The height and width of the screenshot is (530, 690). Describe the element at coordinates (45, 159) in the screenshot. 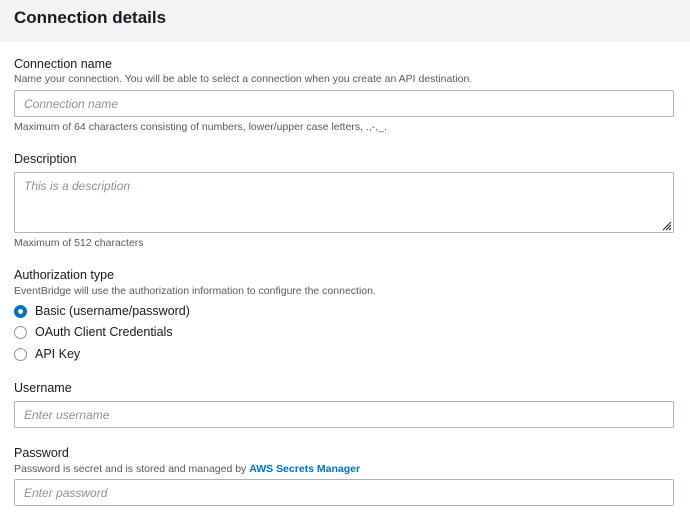

I see `description-label: Description` at that location.